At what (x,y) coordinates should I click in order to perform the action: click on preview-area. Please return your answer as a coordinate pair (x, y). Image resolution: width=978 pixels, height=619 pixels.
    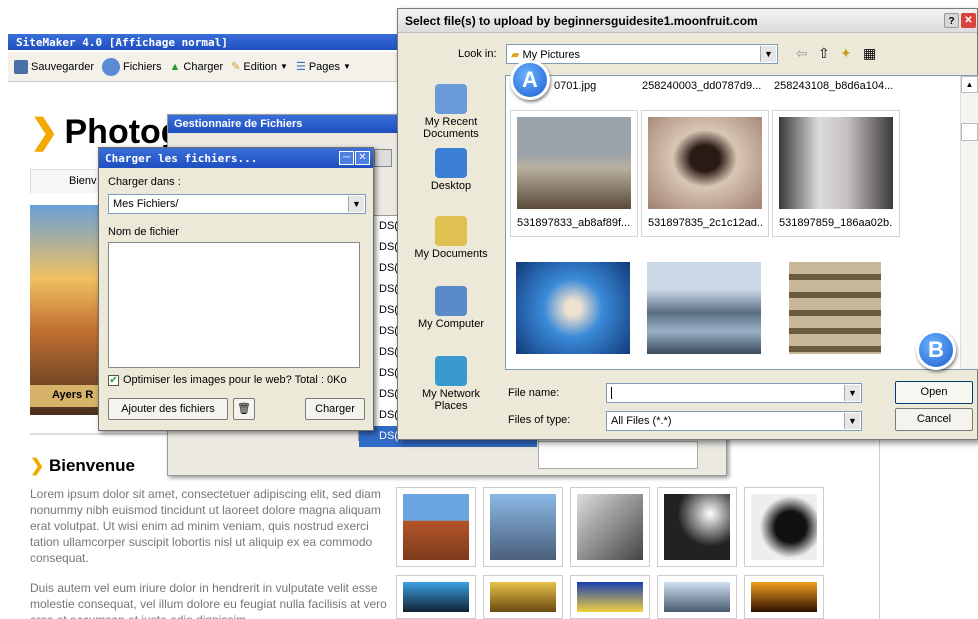
    Looking at the image, I should click on (618, 455).